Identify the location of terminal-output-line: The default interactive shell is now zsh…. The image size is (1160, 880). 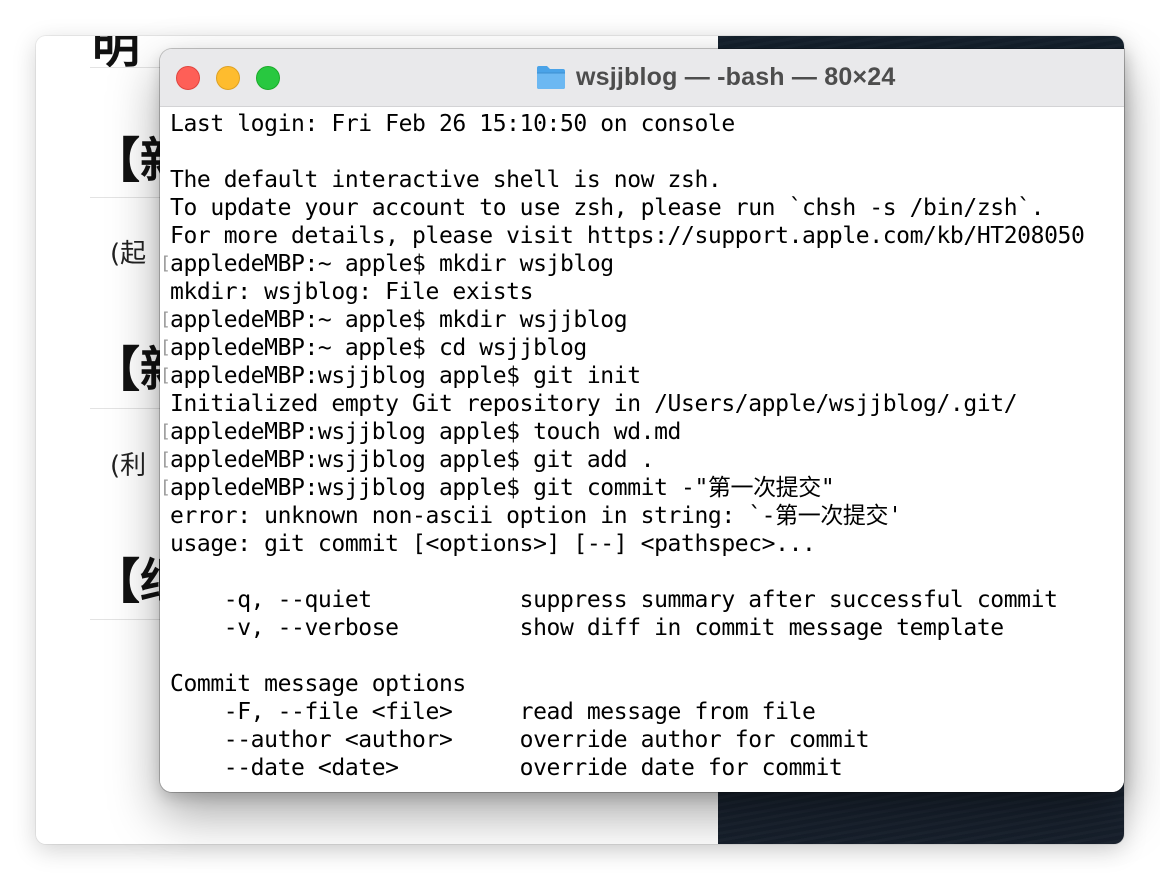
(446, 180).